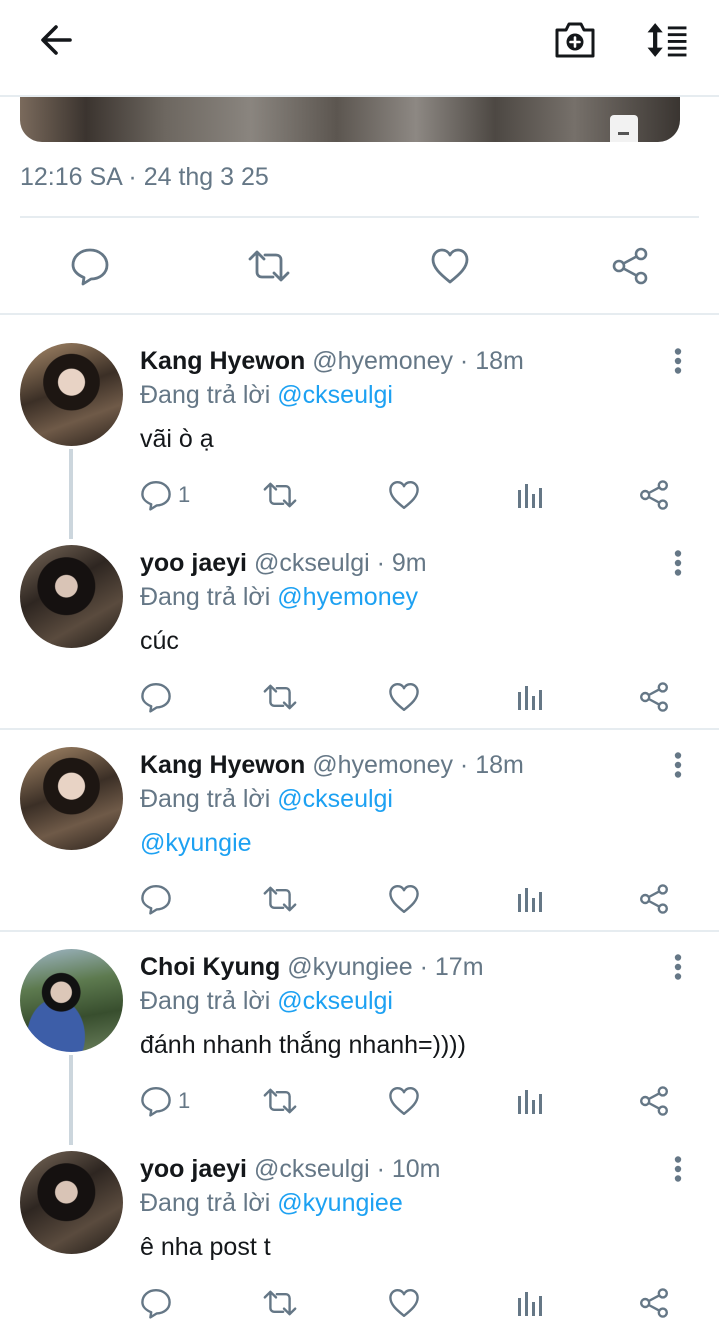 The height and width of the screenshot is (1334, 719). What do you see at coordinates (56, 40) in the screenshot?
I see `back-button` at bounding box center [56, 40].